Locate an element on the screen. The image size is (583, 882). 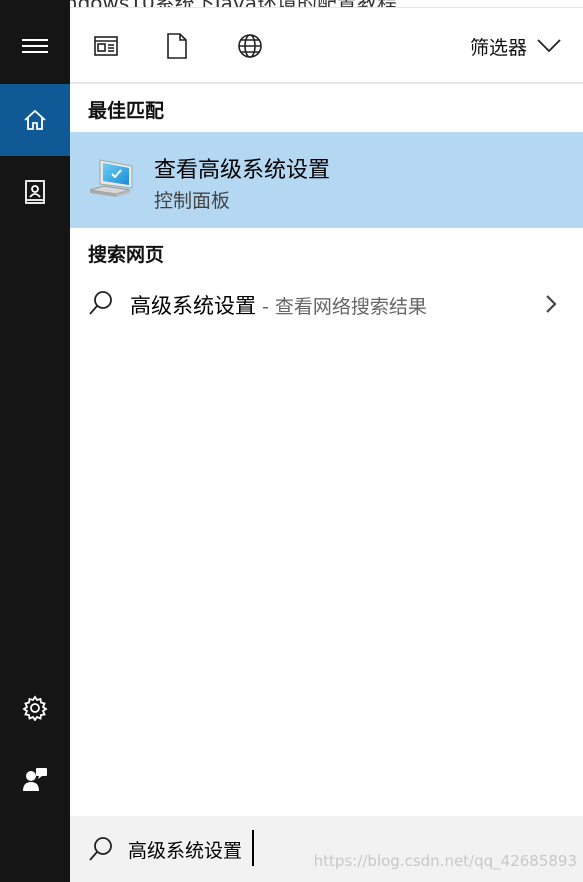
feedback-button is located at coordinates (35, 780).